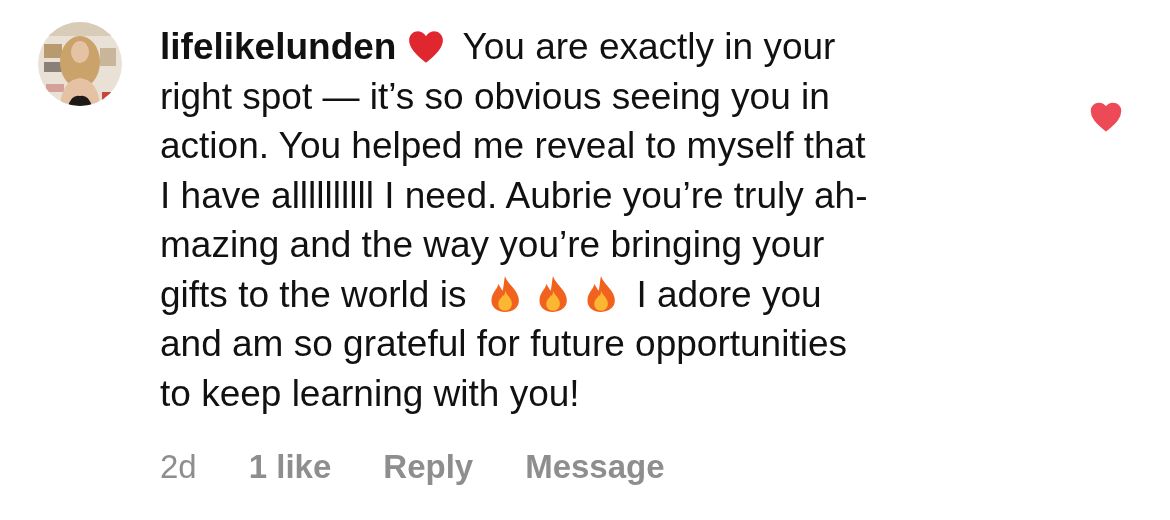  Describe the element at coordinates (513, 146) in the screenshot. I see `comment-text: action. You helped me reveal to myself that` at that location.